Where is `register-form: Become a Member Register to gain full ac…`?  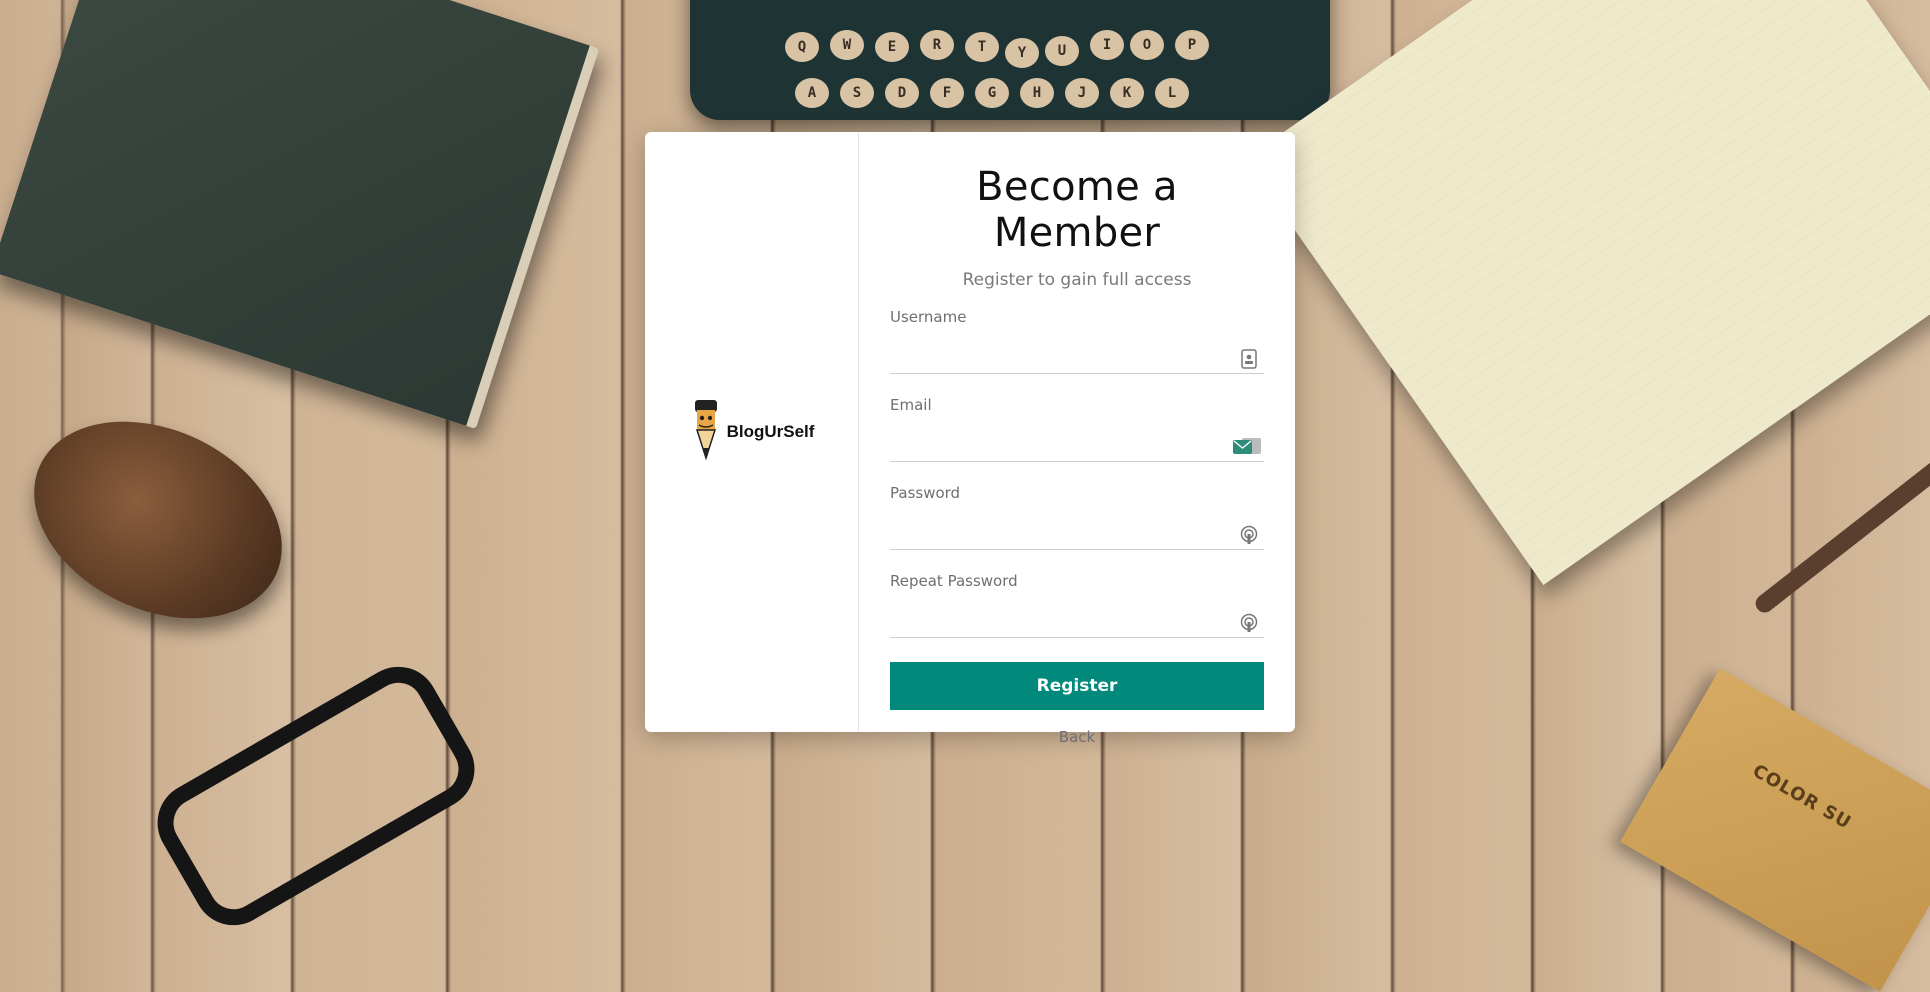
register-form: Become a Member Register to gain full ac… is located at coordinates (1077, 439).